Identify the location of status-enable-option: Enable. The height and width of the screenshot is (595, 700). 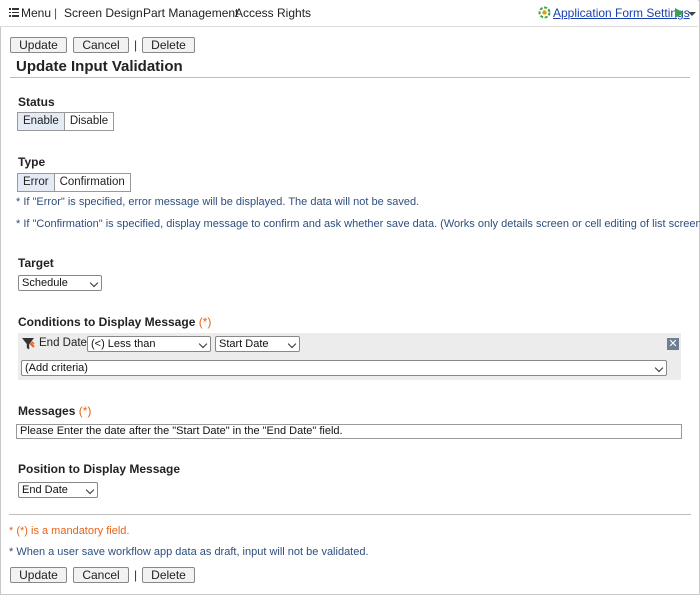
(41, 121).